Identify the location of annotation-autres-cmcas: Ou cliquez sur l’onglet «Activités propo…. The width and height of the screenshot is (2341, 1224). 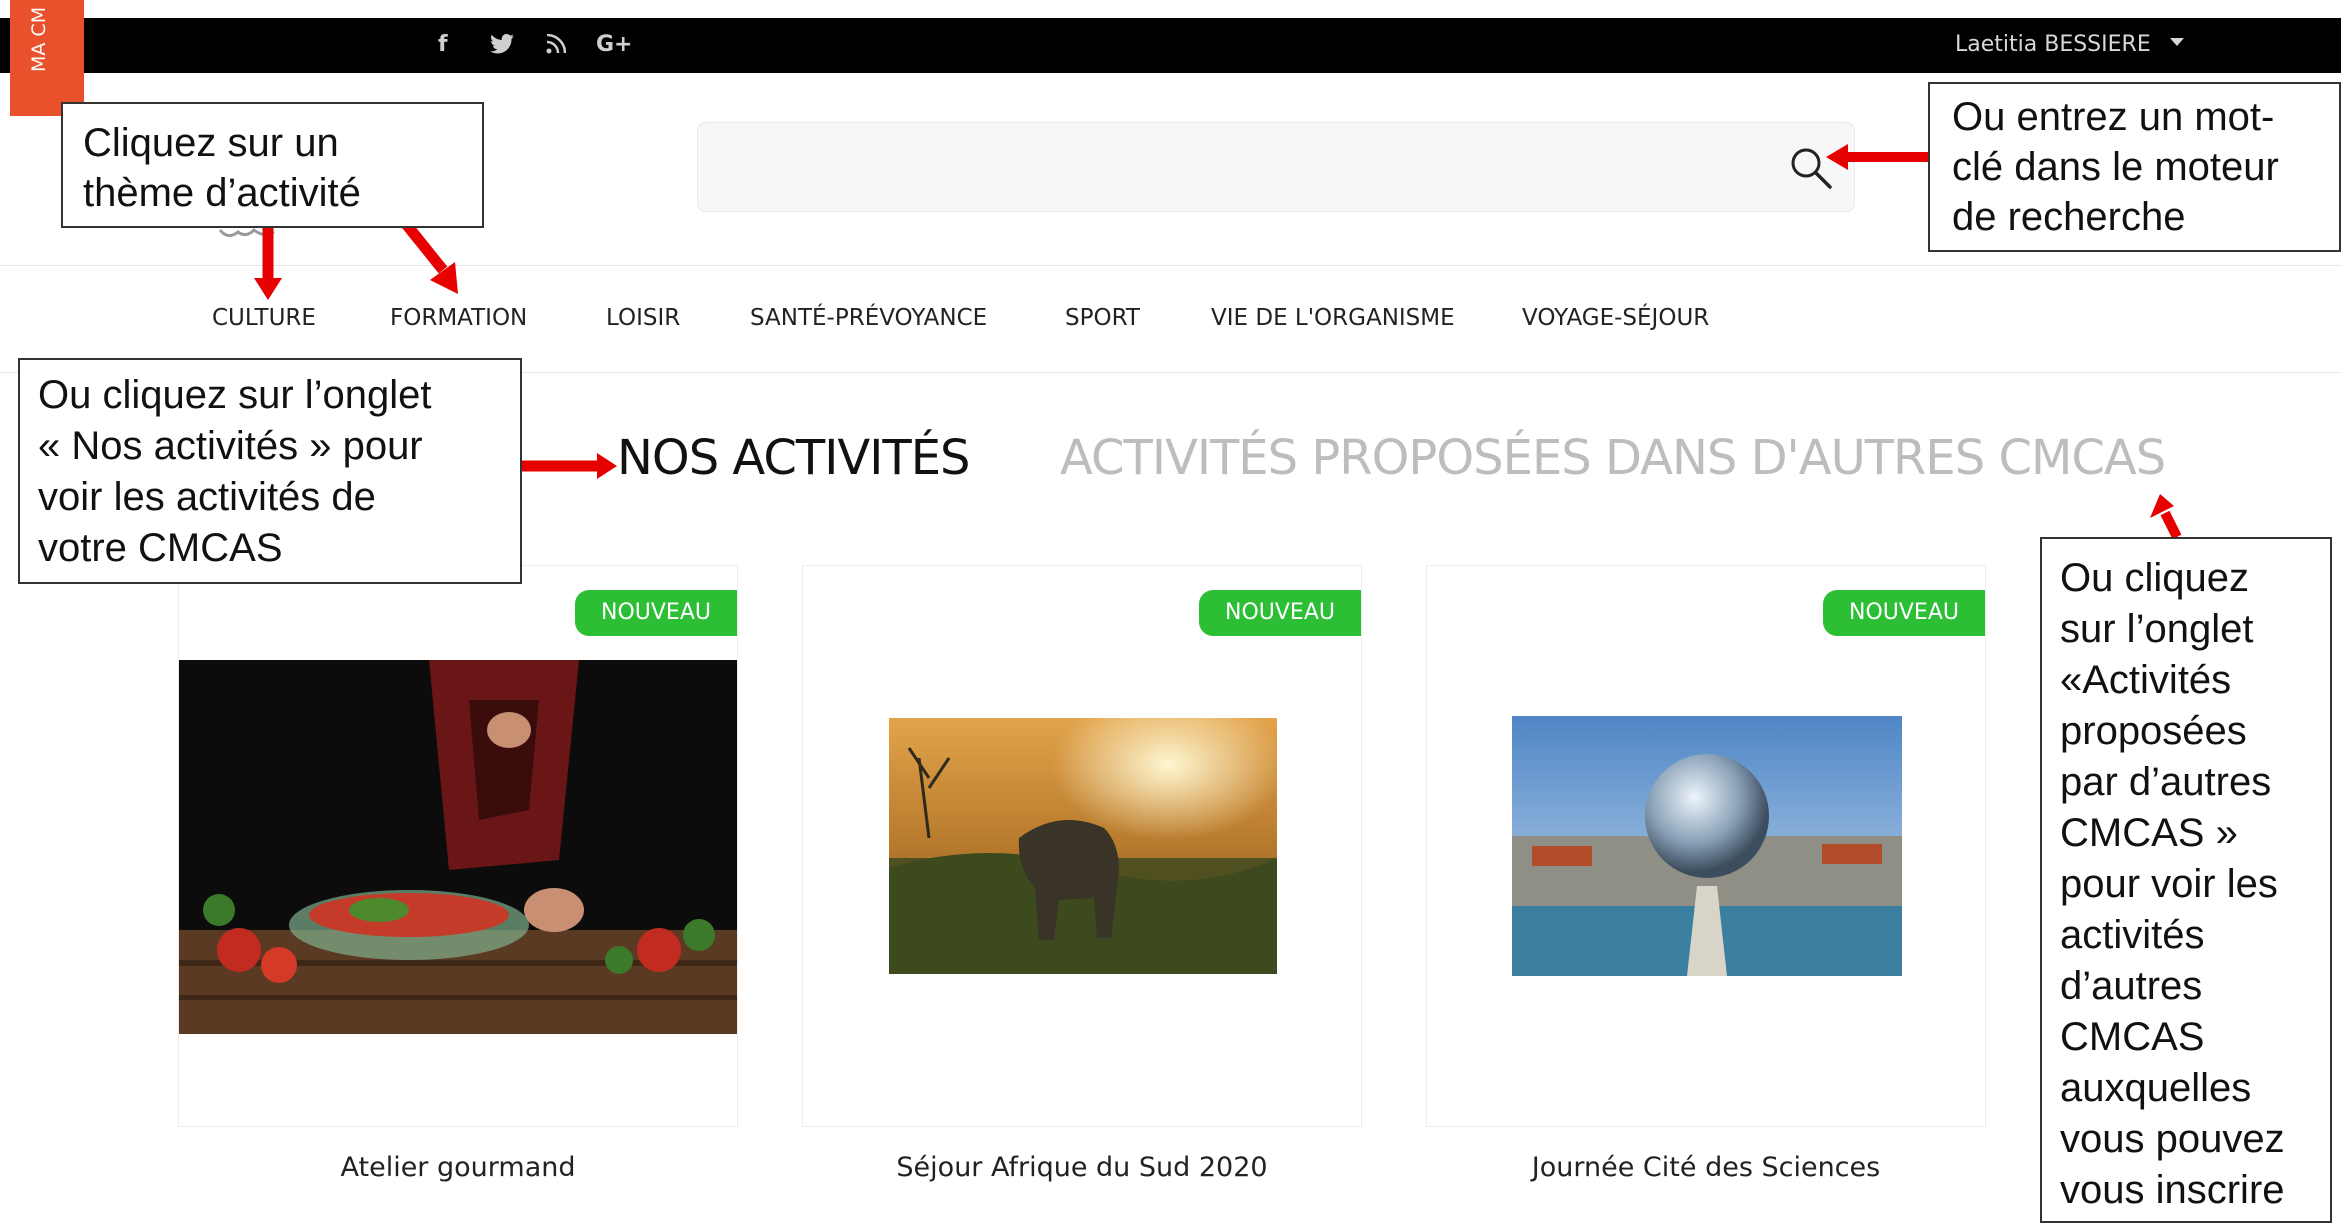
(2186, 880).